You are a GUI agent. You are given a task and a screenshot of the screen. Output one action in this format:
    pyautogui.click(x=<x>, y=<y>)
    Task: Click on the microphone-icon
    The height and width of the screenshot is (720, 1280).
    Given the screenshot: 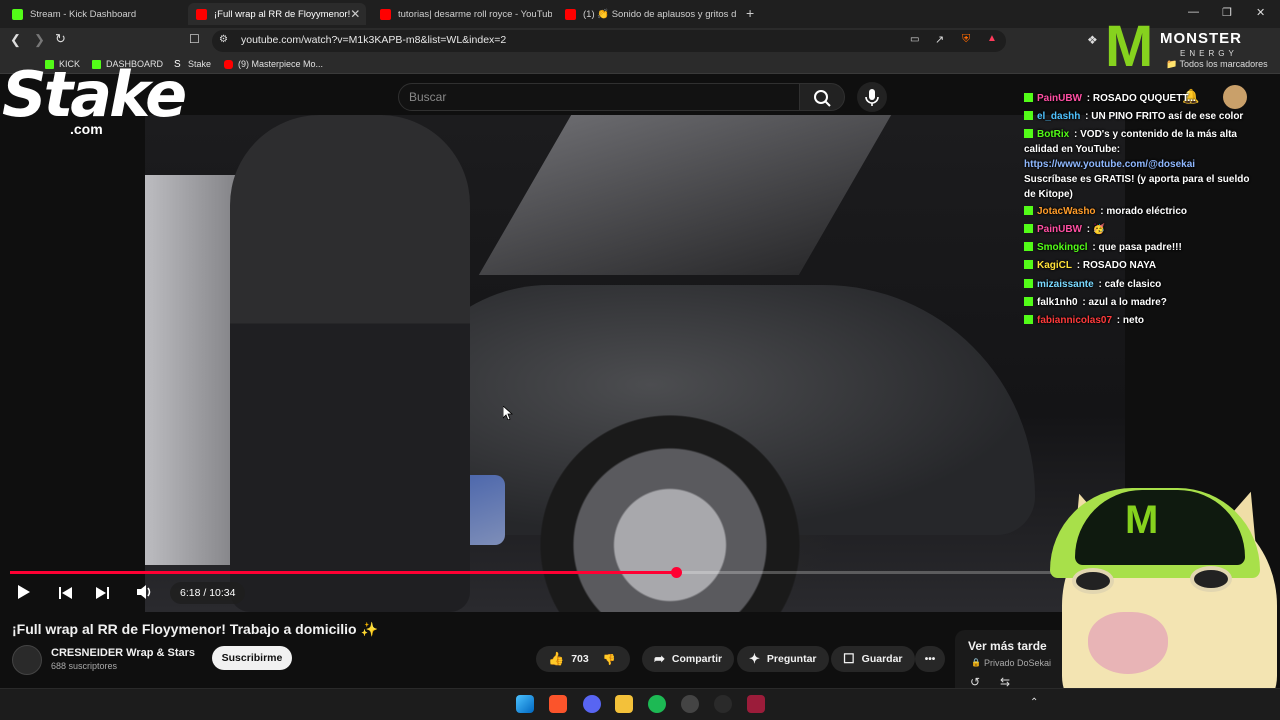 What is the action you would take?
    pyautogui.click(x=872, y=97)
    